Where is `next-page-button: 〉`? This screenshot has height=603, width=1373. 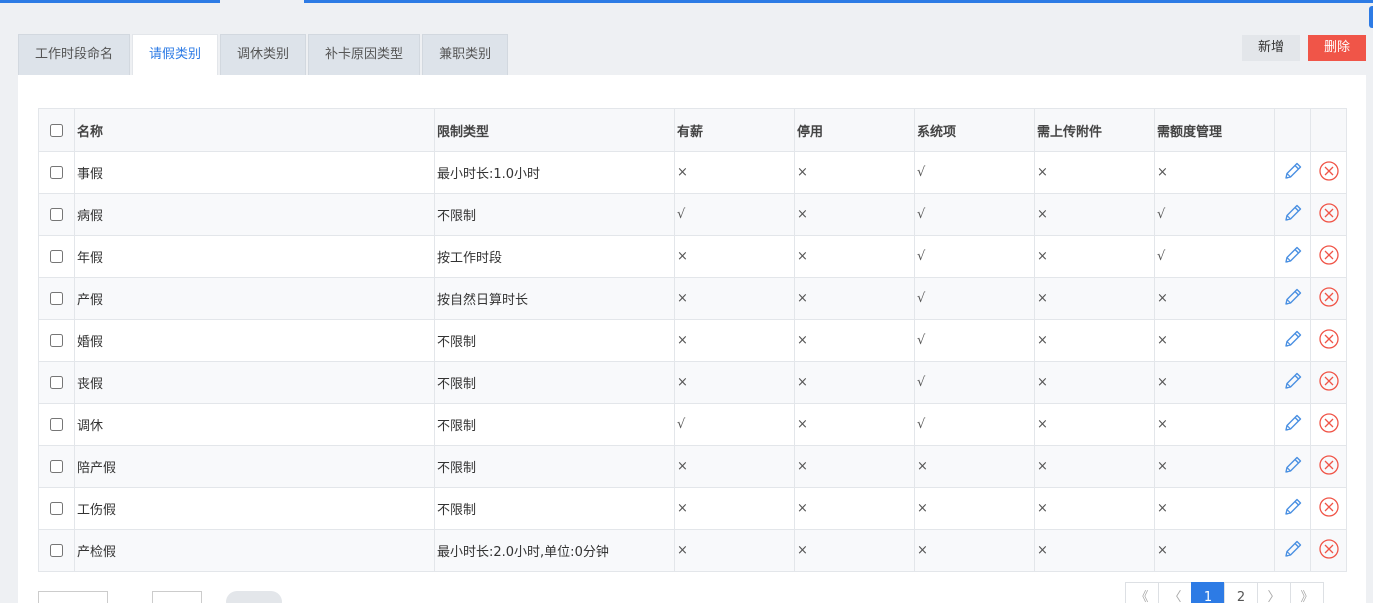
next-page-button: 〉 is located at coordinates (1274, 592).